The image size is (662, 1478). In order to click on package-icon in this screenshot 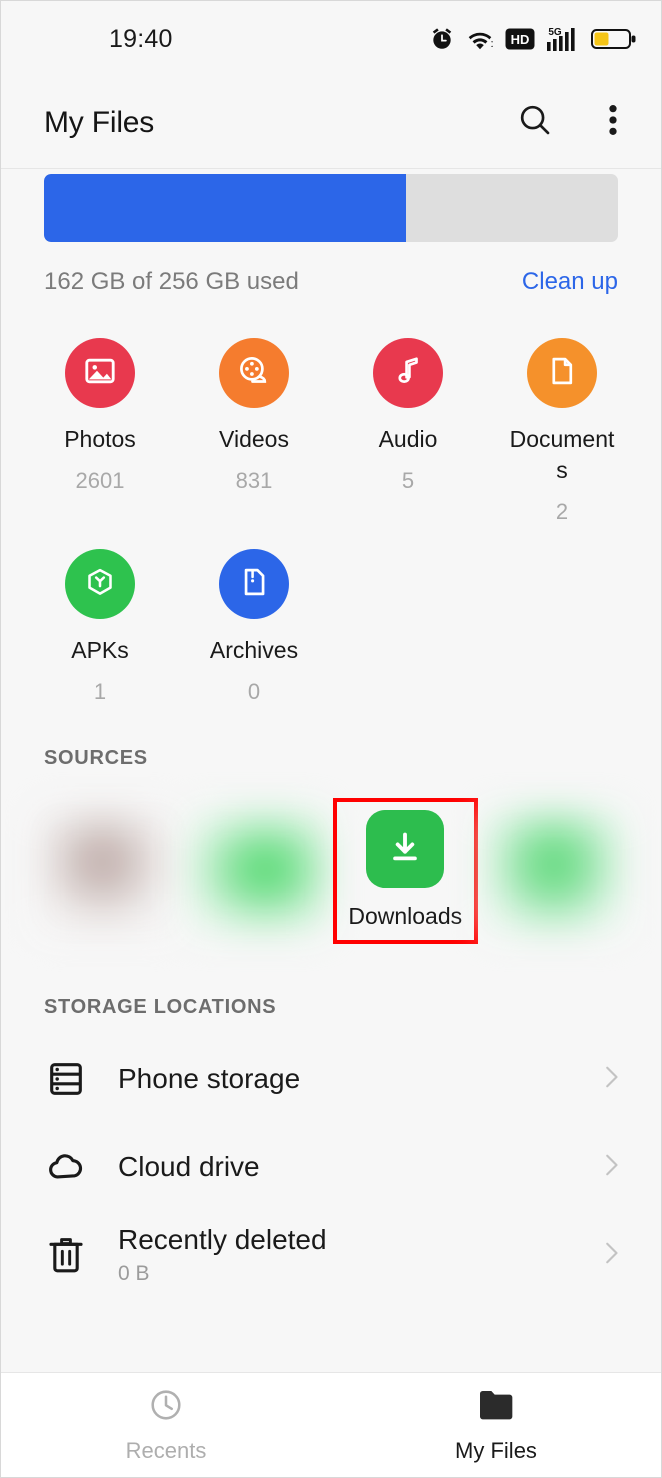, I will do `click(100, 584)`.